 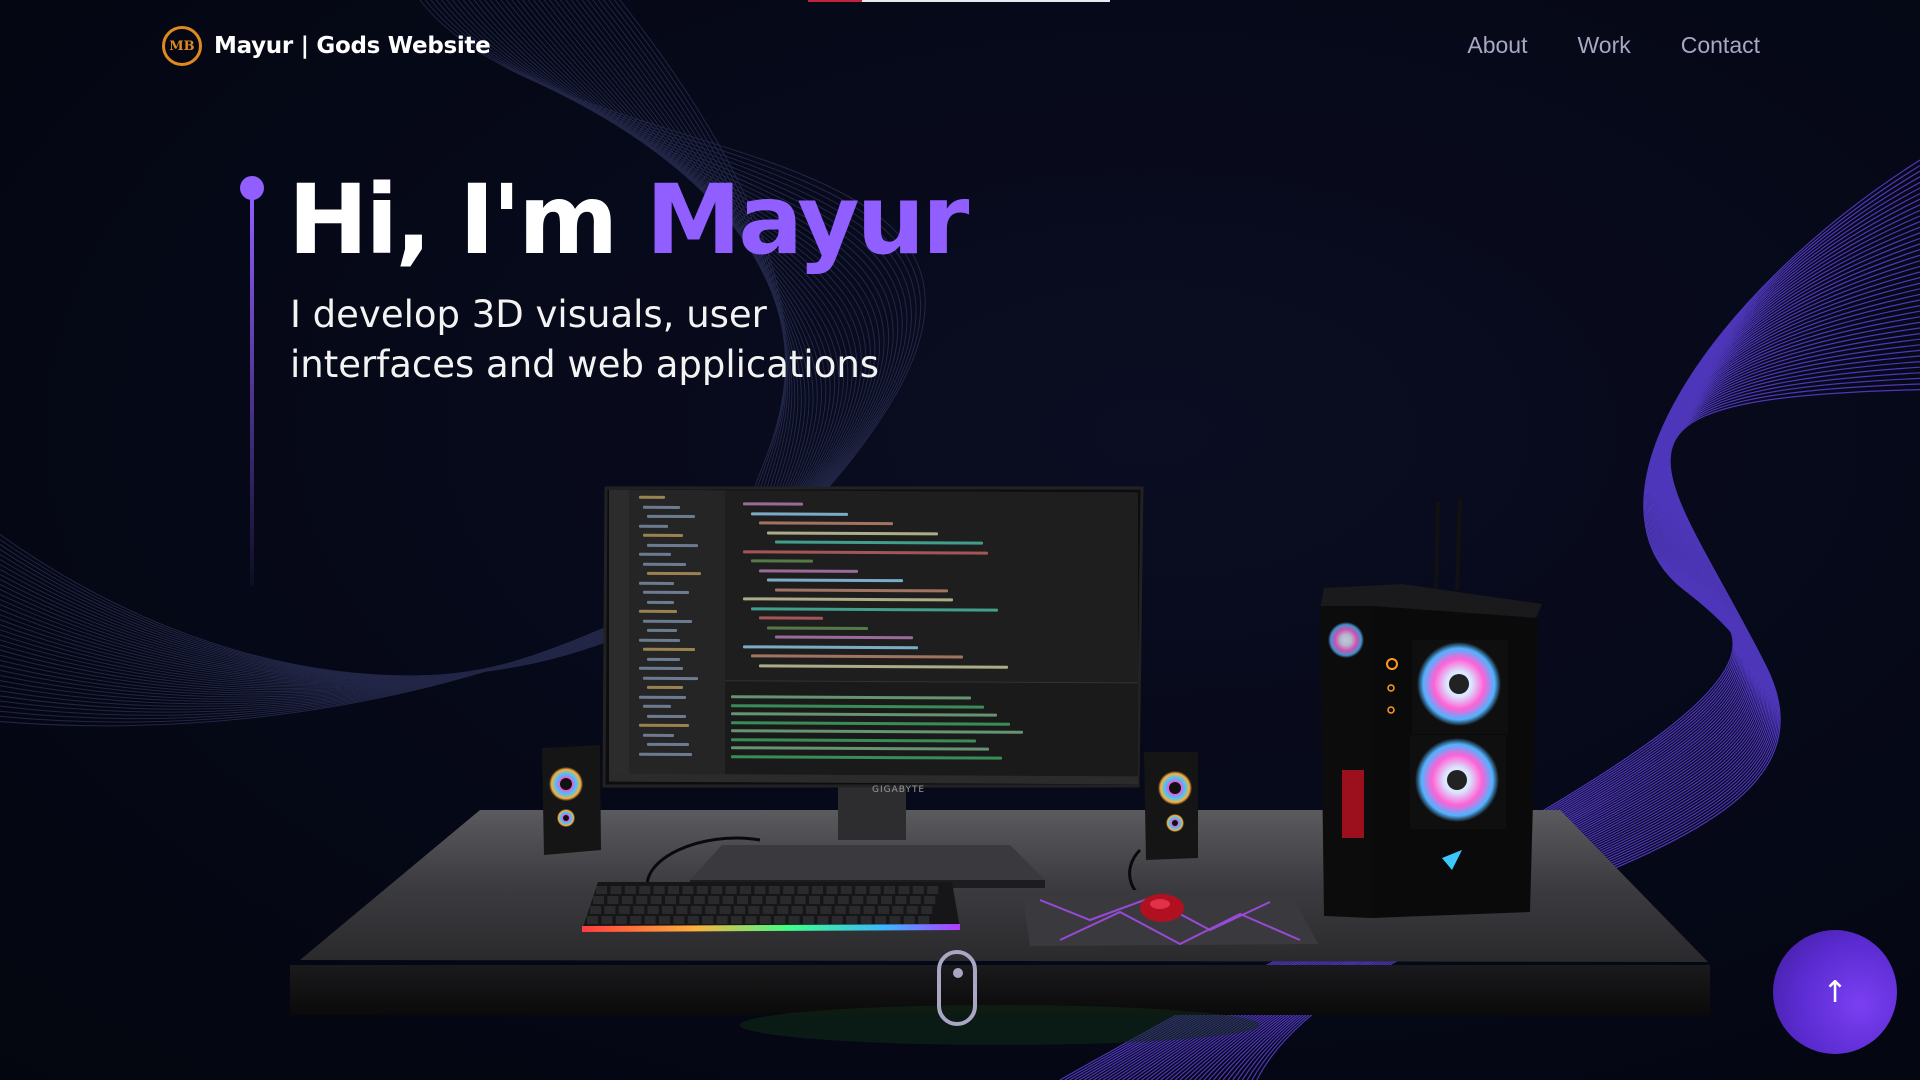 I want to click on editor-activity-bar, so click(x=619, y=635).